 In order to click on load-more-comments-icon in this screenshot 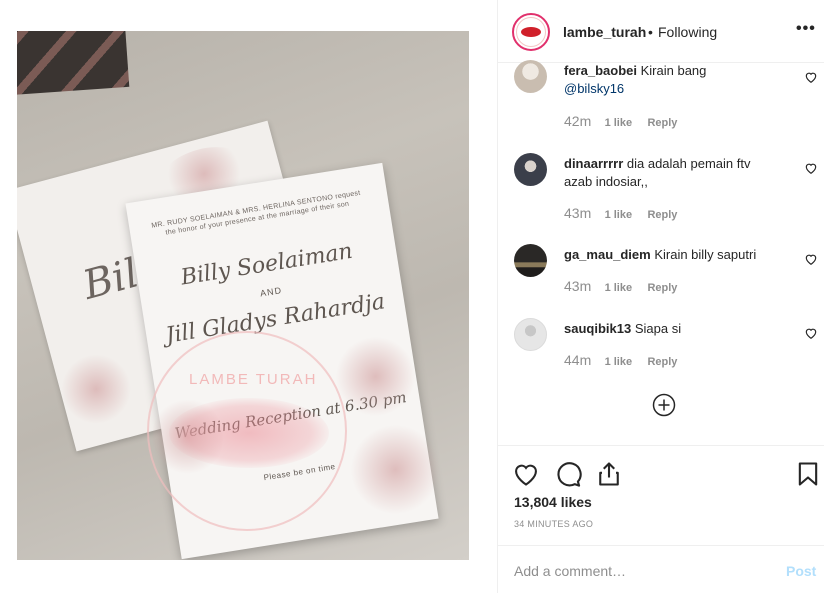, I will do `click(664, 405)`.